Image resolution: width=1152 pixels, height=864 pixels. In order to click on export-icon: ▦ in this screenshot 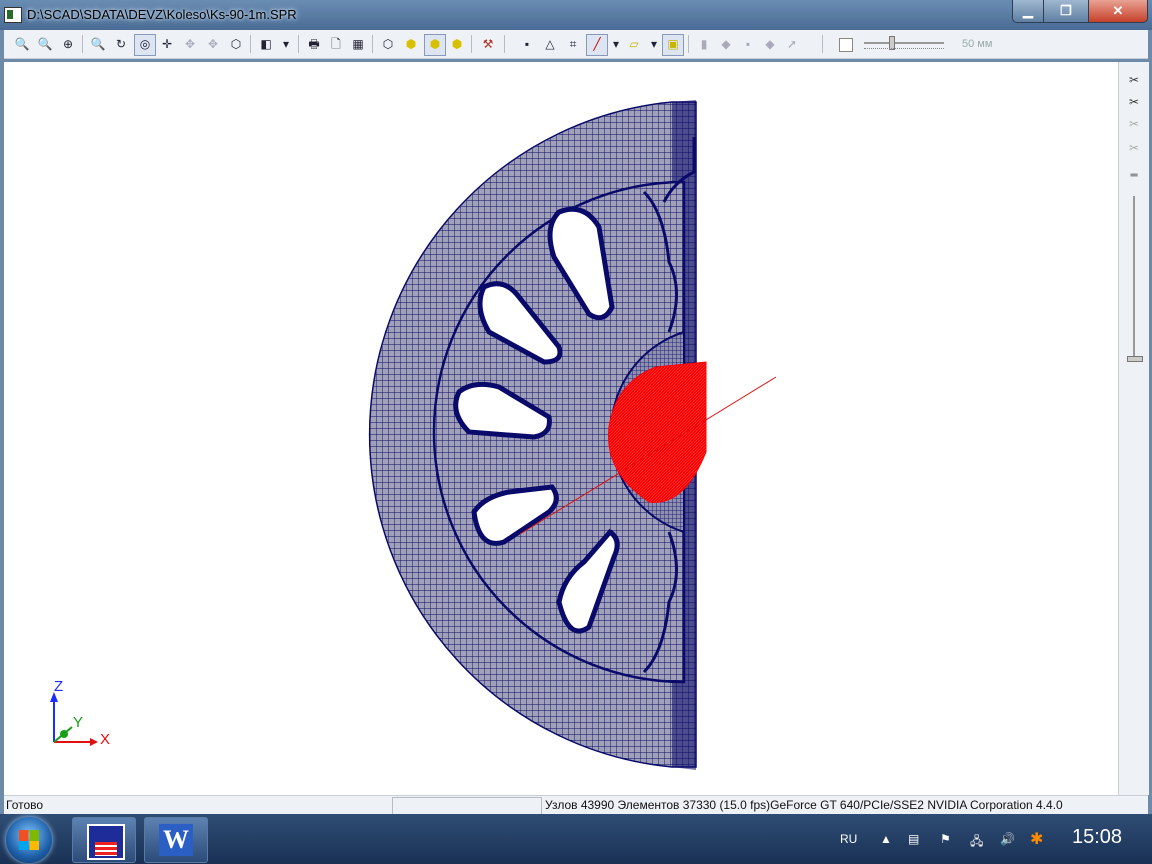, I will do `click(358, 44)`.